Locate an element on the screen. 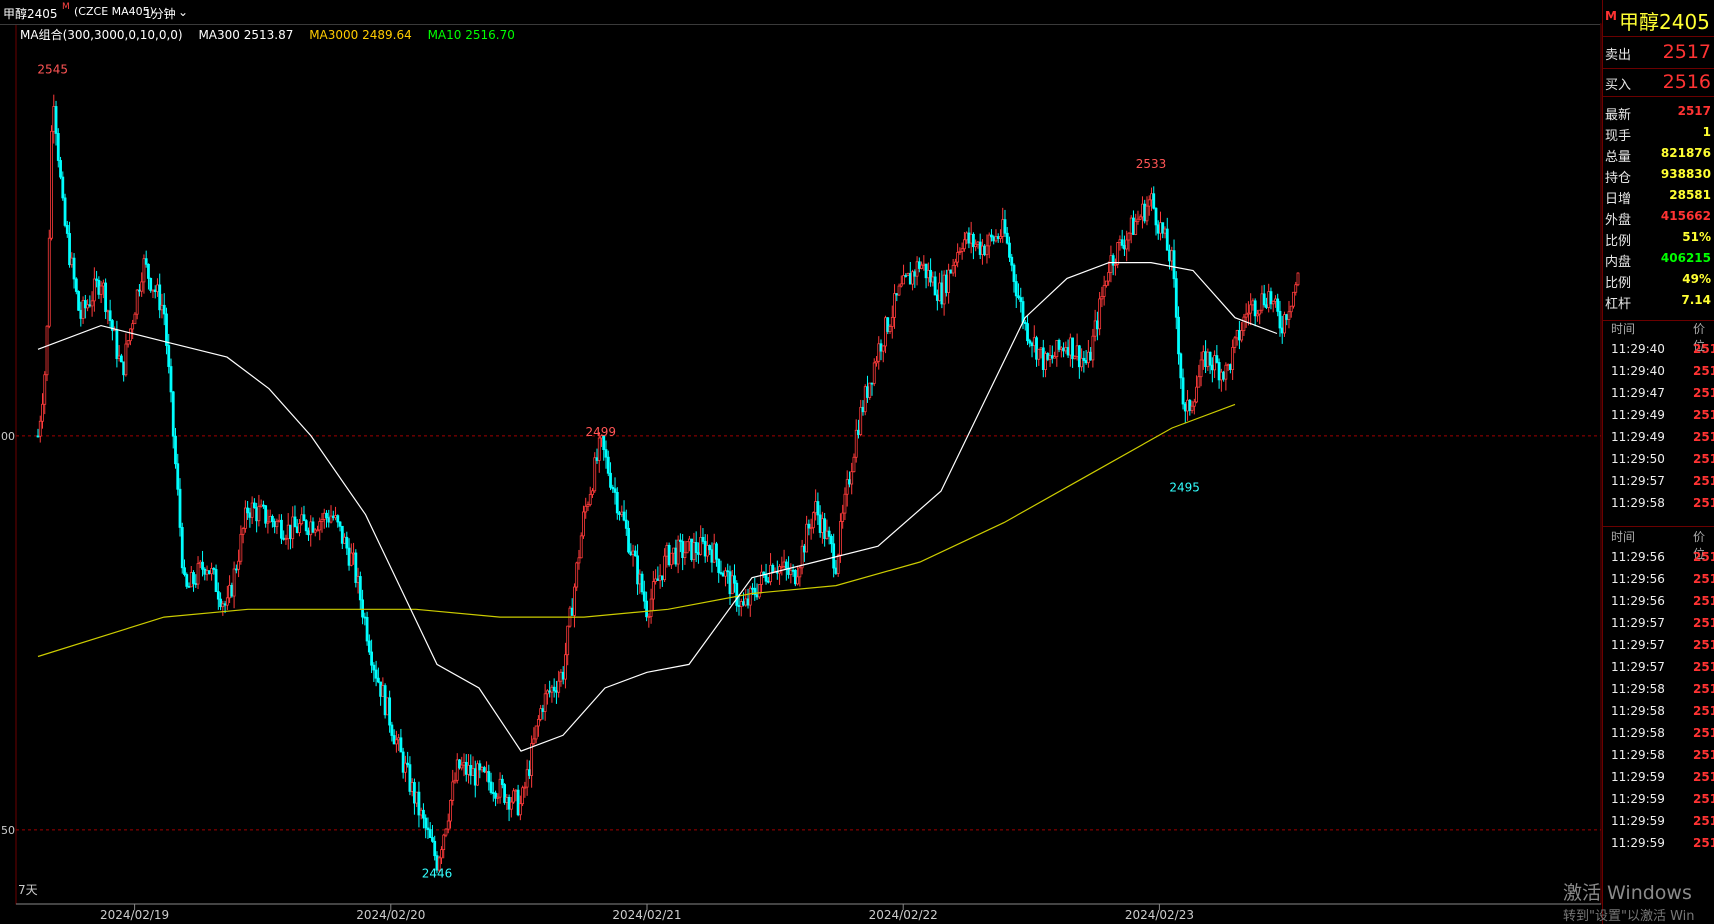  buy-price: 2516 is located at coordinates (1687, 82).